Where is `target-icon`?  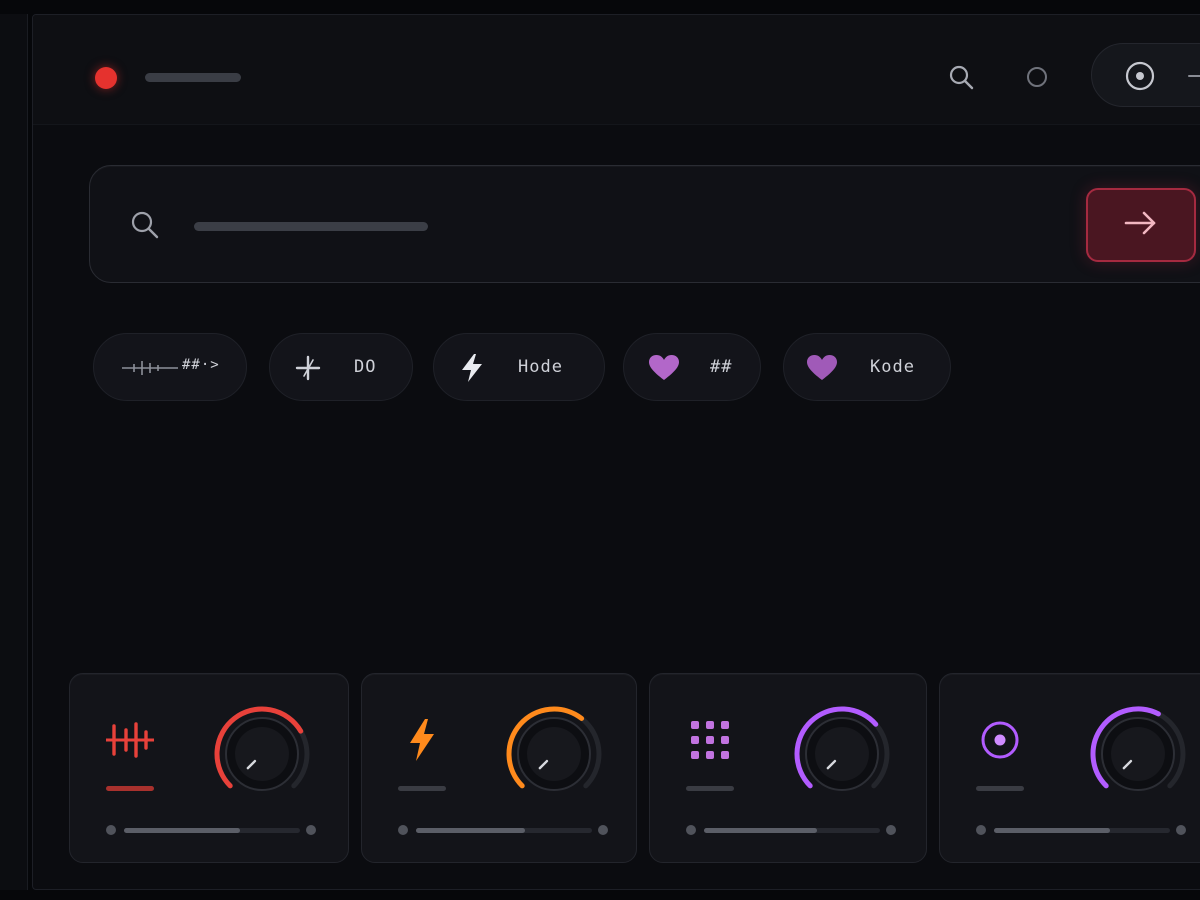 target-icon is located at coordinates (1140, 76).